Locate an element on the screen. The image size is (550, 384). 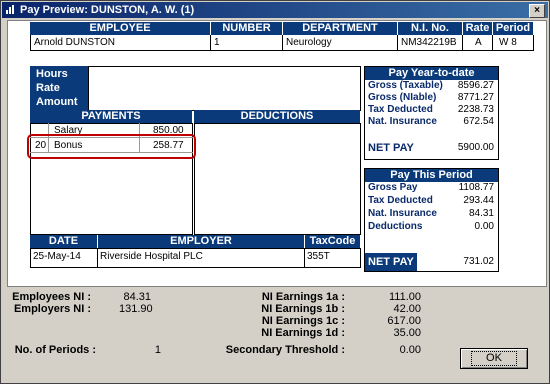
employee-rate: A is located at coordinates (478, 42).